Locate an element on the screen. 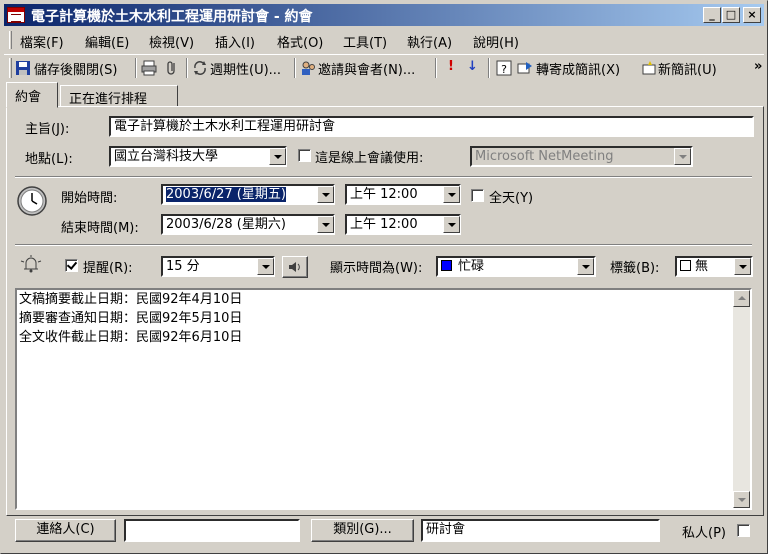 This screenshot has height=554, width=768. reminder-checkbox is located at coordinates (71, 265).